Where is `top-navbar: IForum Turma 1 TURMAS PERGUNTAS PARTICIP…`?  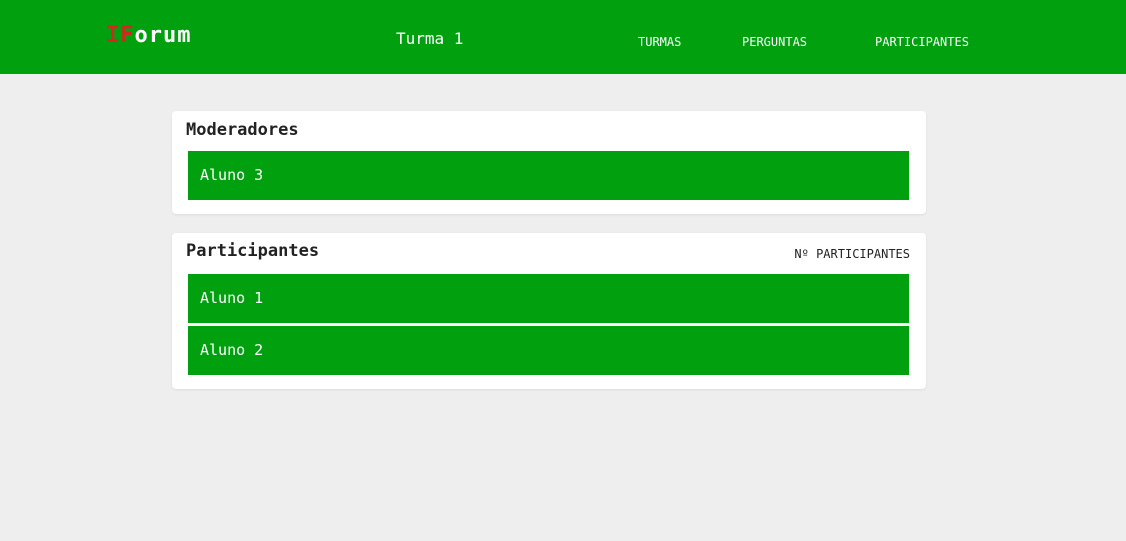
top-navbar: IForum Turma 1 TURMAS PERGUNTAS PARTICIP… is located at coordinates (563, 37).